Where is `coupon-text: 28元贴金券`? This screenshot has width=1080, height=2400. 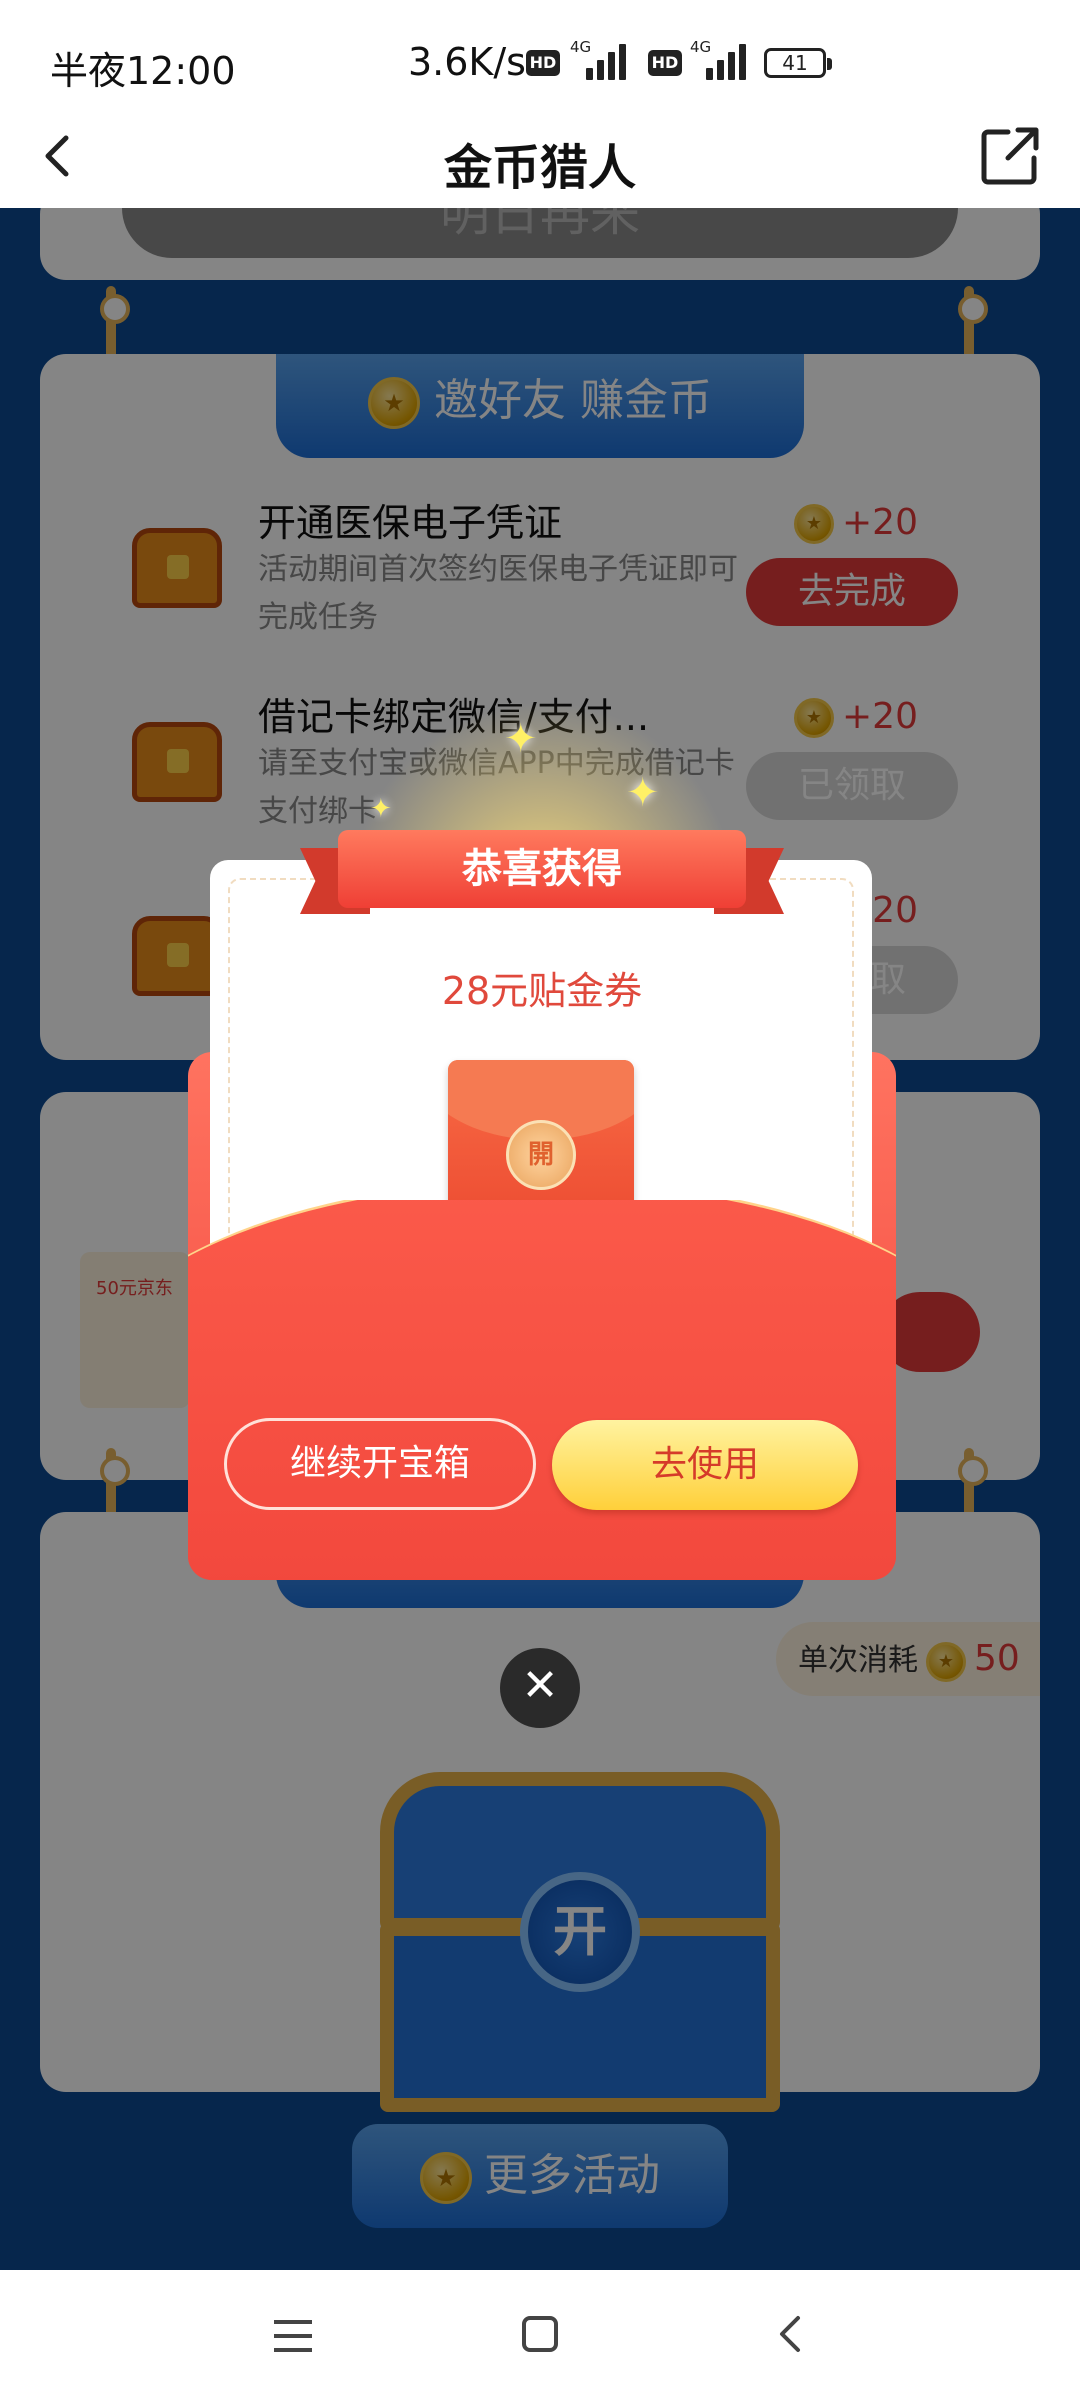
coupon-text: 28元贴金券 is located at coordinates (542, 991).